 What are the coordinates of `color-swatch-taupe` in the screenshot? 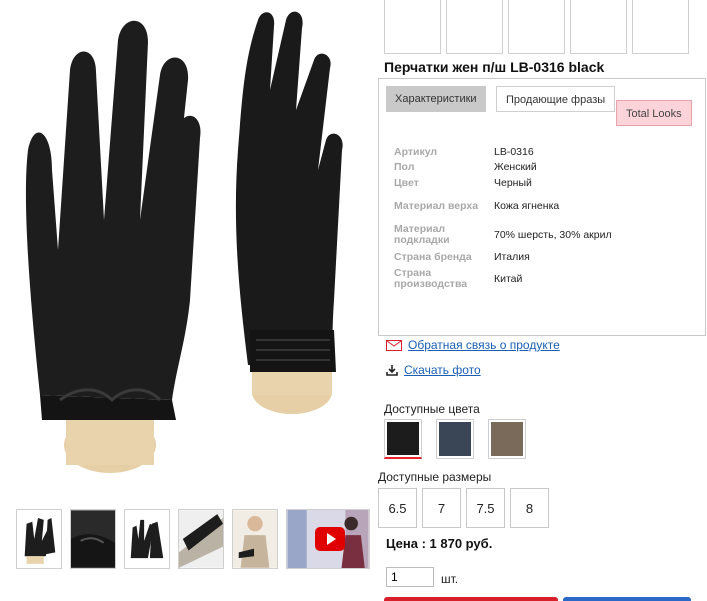 It's located at (507, 439).